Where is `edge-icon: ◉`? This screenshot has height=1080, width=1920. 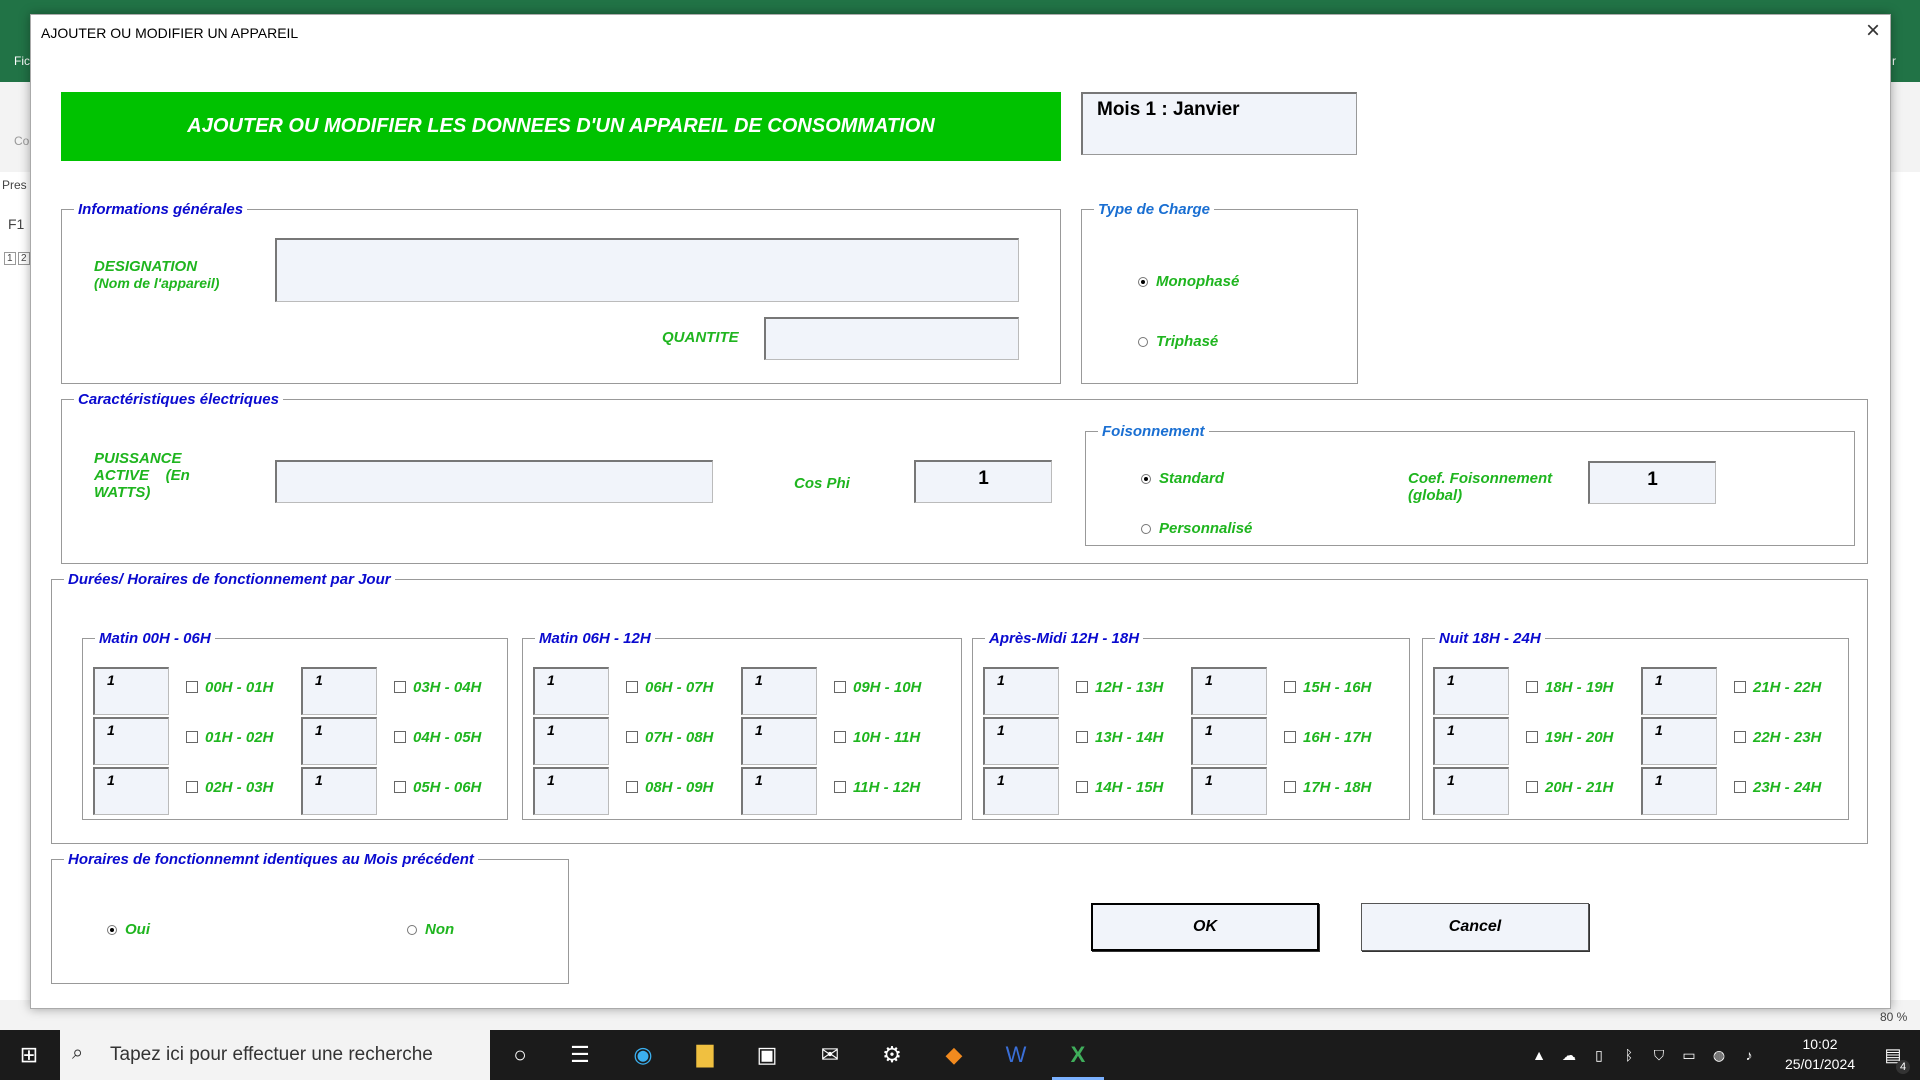
edge-icon: ◉ is located at coordinates (643, 1055).